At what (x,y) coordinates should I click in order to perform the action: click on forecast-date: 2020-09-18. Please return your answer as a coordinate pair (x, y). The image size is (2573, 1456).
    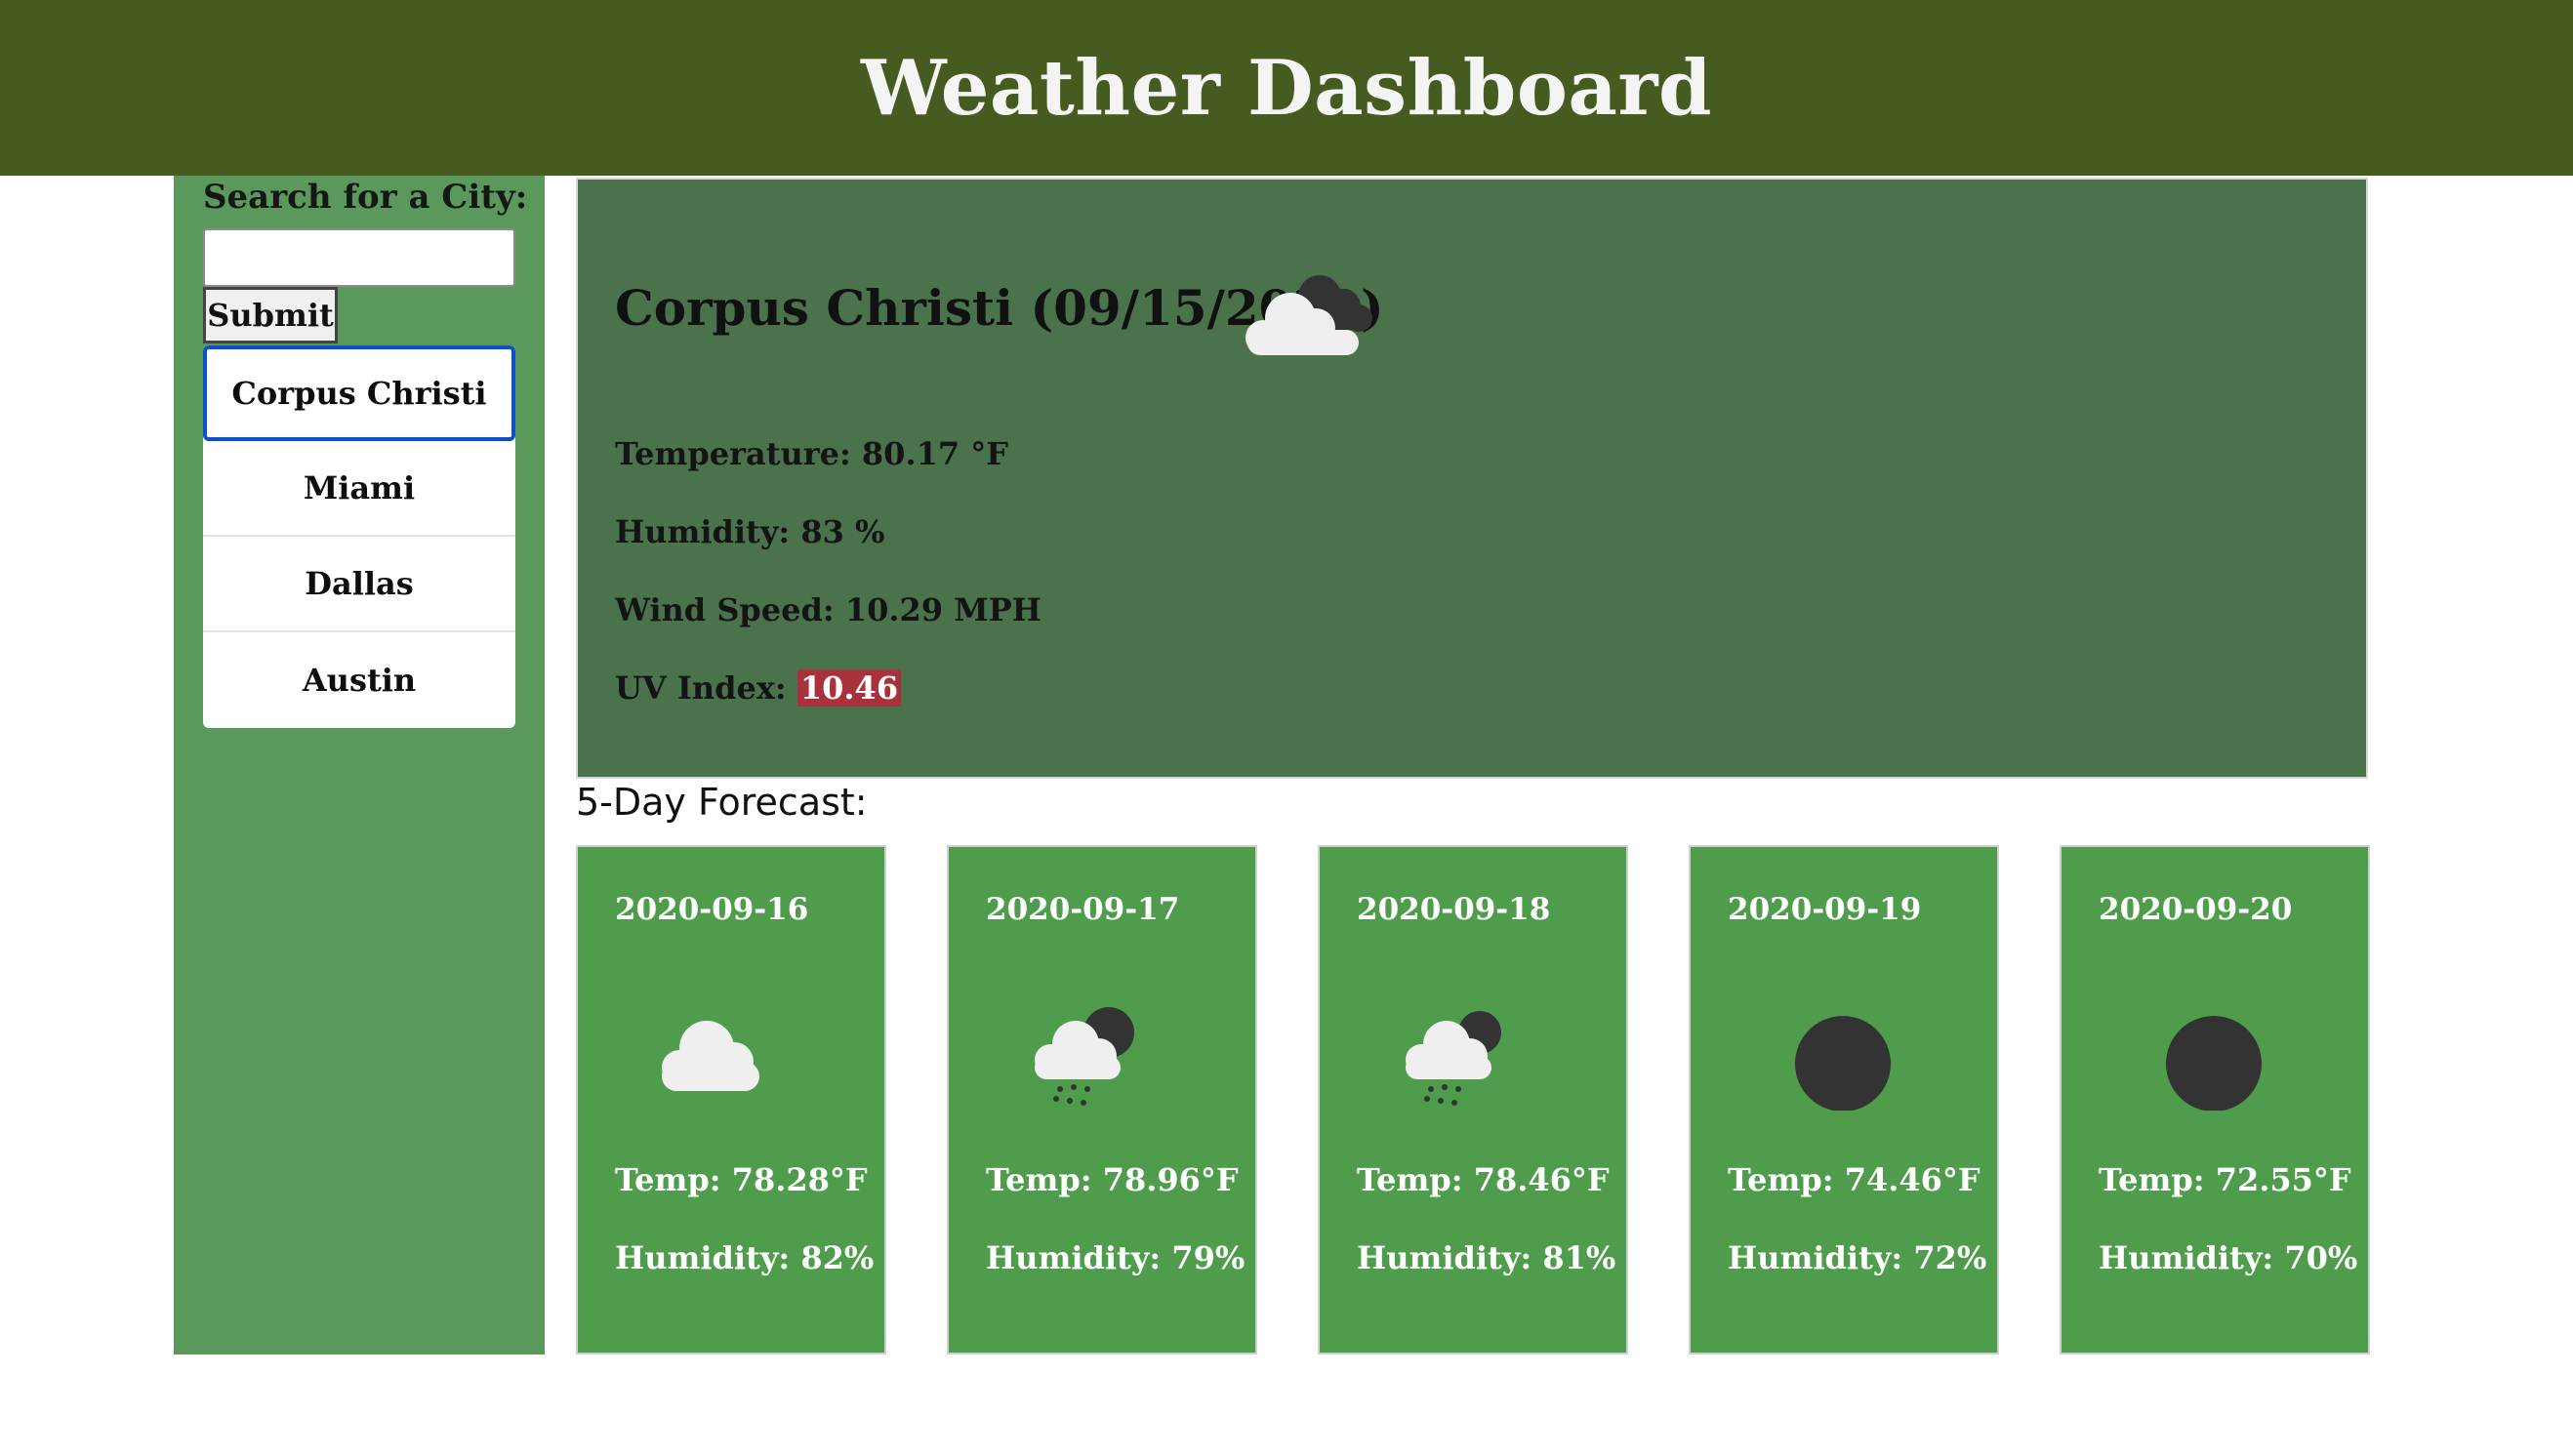
    Looking at the image, I should click on (1454, 909).